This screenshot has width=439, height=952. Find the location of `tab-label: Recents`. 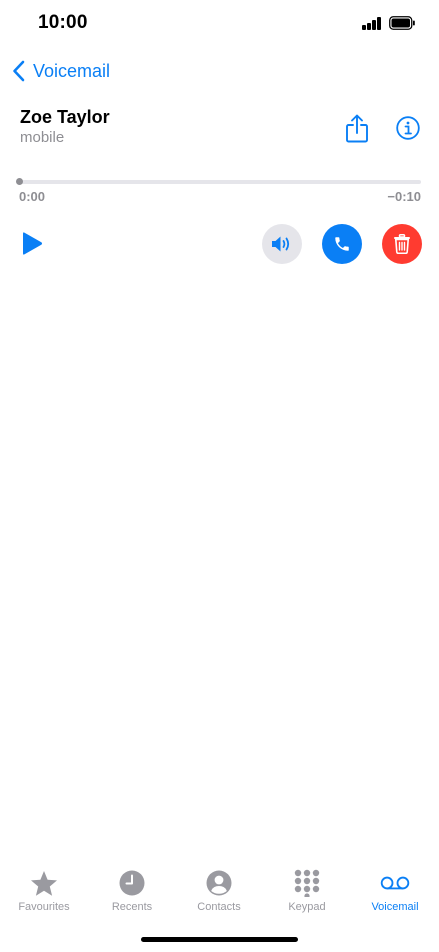

tab-label: Recents is located at coordinates (132, 907).